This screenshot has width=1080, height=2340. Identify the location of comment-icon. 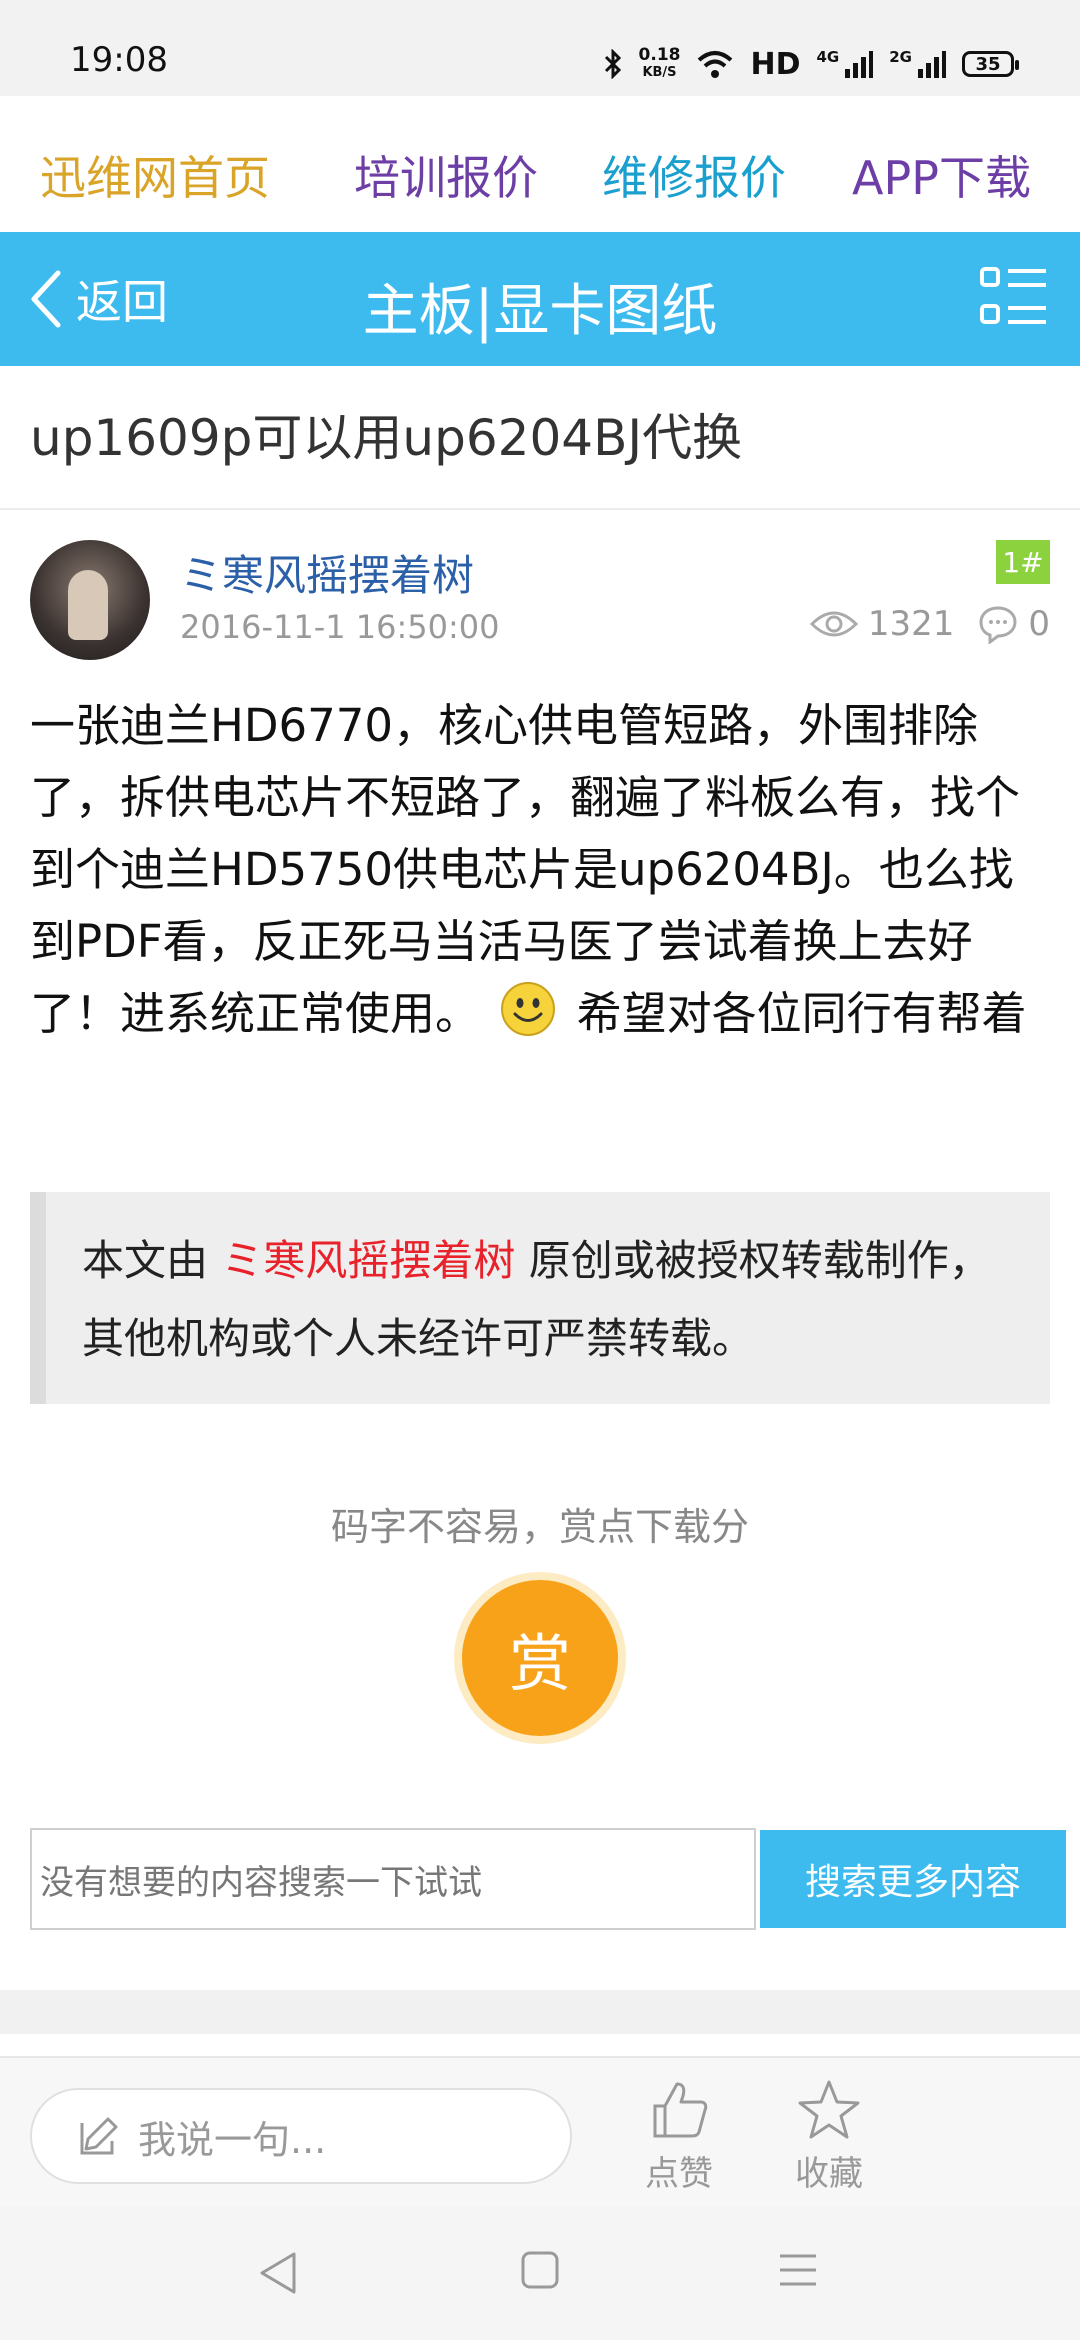
(998, 625).